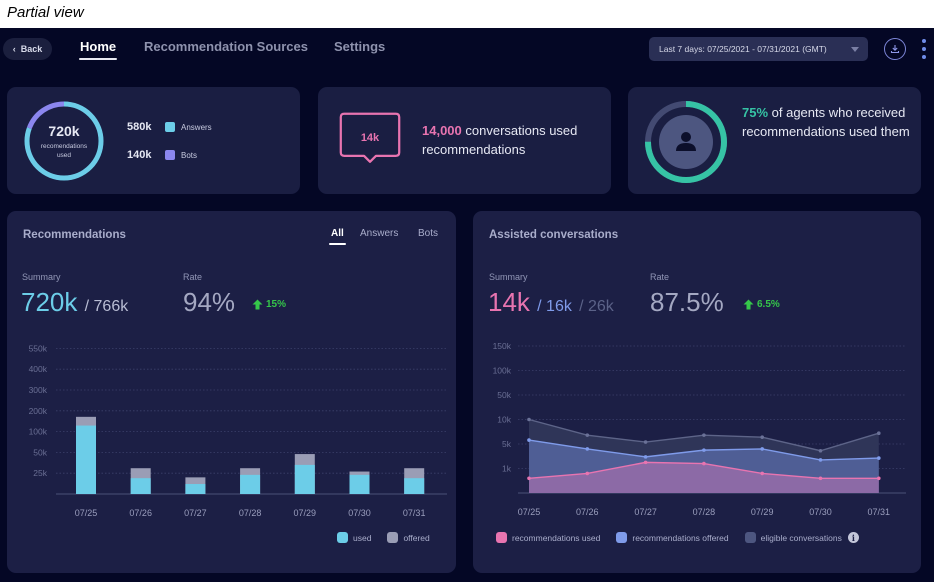 The height and width of the screenshot is (582, 934). I want to click on tab-recommendation-sources: Recommendation Sources, so click(226, 46).